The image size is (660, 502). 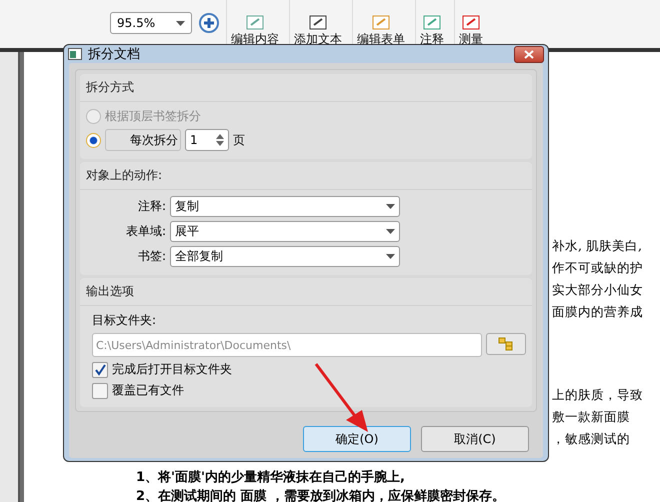 What do you see at coordinates (285, 256) in the screenshot?
I see `dropdown-field: 全部复制` at bounding box center [285, 256].